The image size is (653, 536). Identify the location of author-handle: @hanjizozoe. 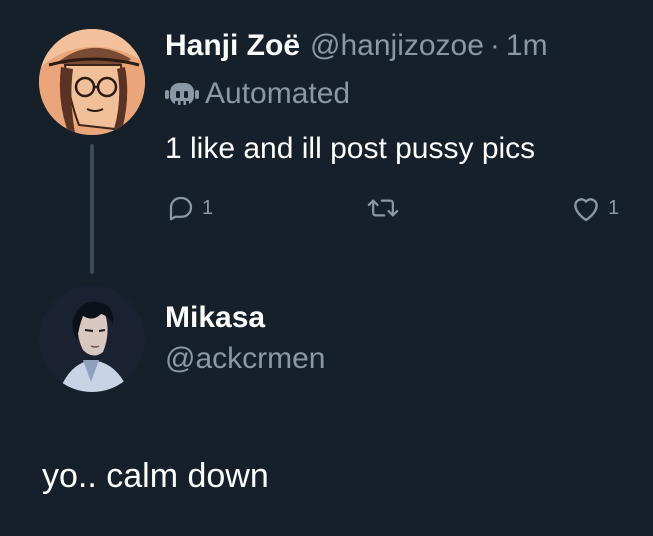
(397, 46).